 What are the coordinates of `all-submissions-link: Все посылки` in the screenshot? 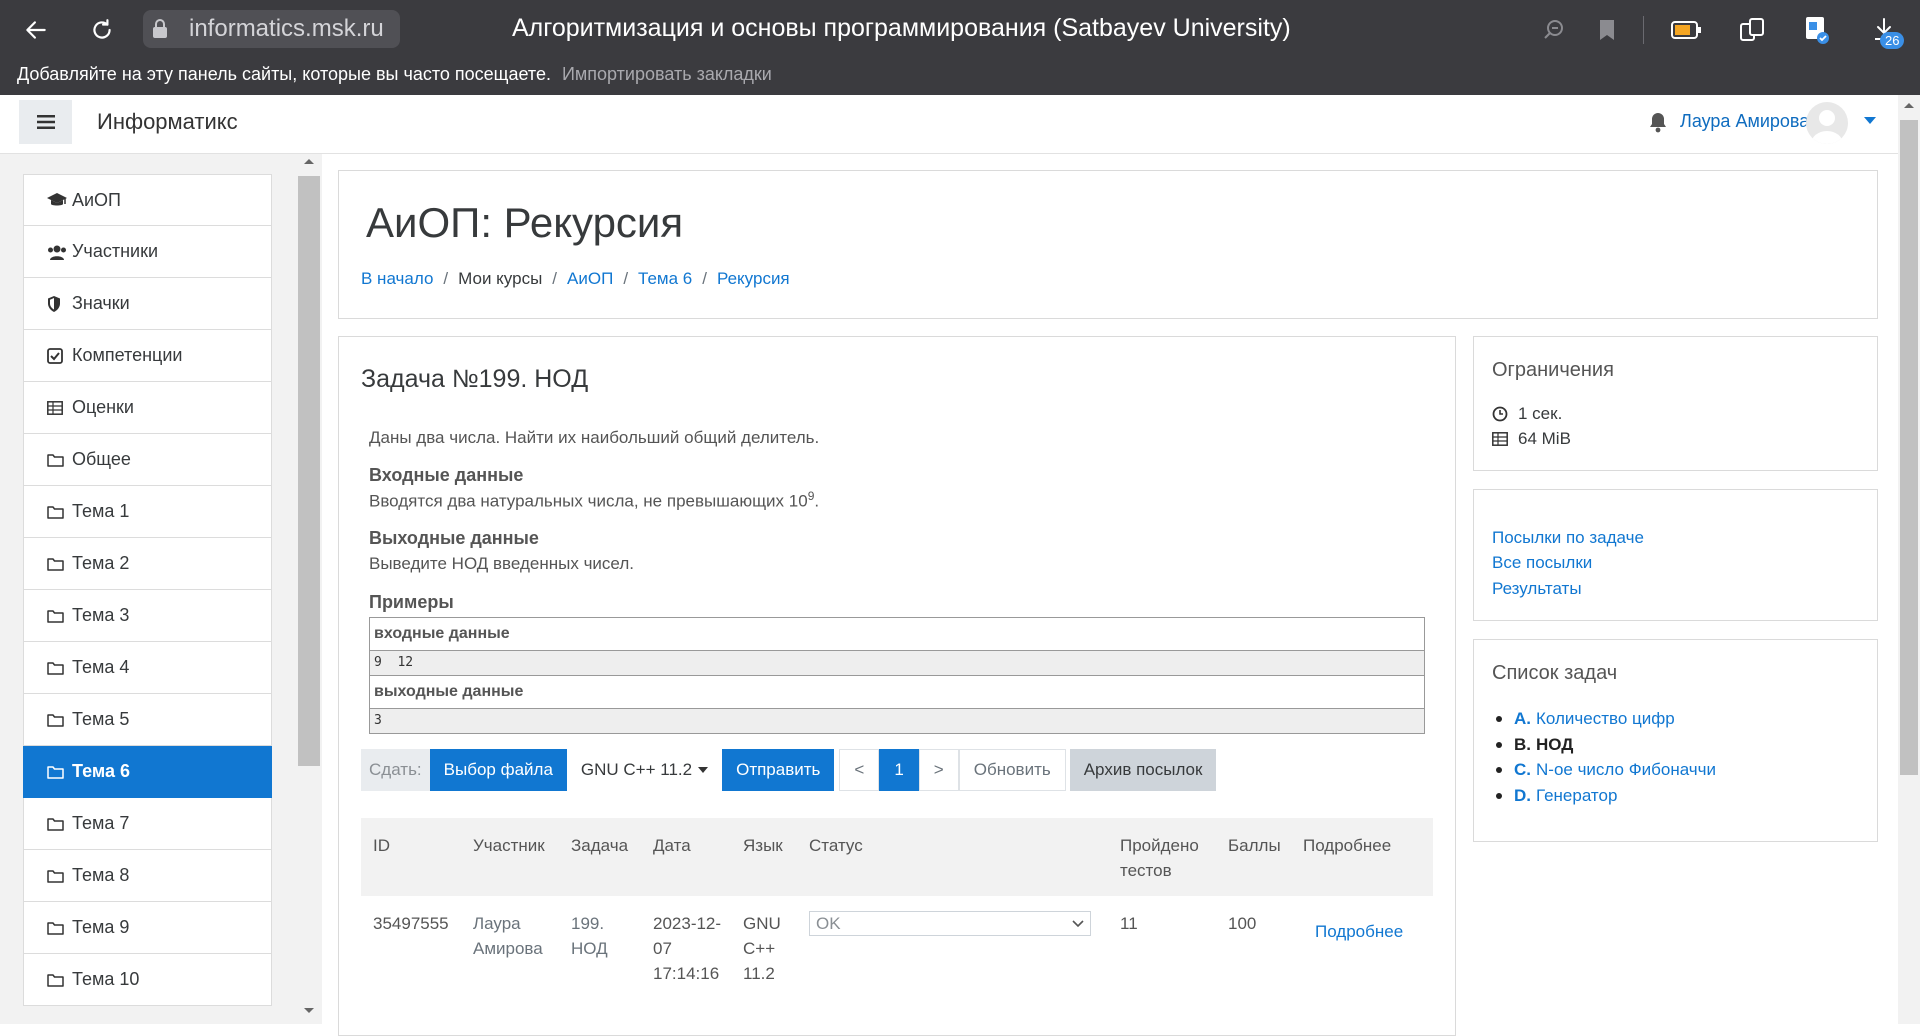 It's located at (1542, 563).